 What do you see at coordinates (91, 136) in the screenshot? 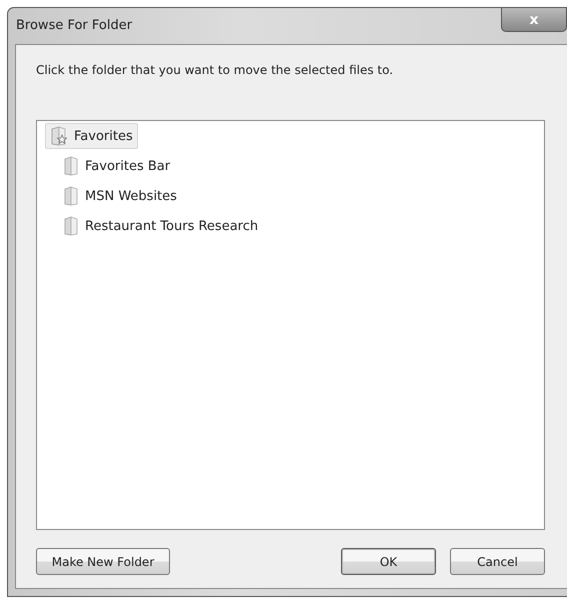
I see `tree-item: Favorites` at bounding box center [91, 136].